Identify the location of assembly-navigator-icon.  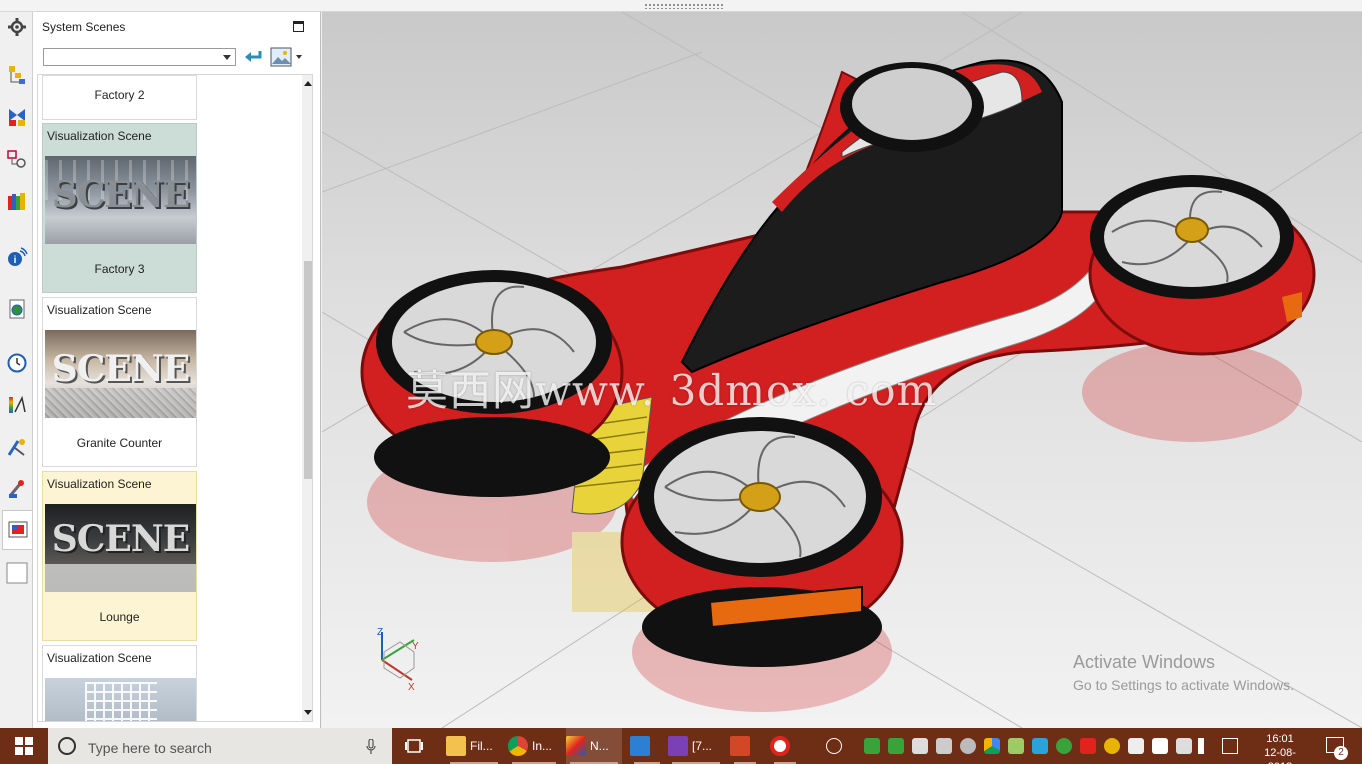
(17, 75).